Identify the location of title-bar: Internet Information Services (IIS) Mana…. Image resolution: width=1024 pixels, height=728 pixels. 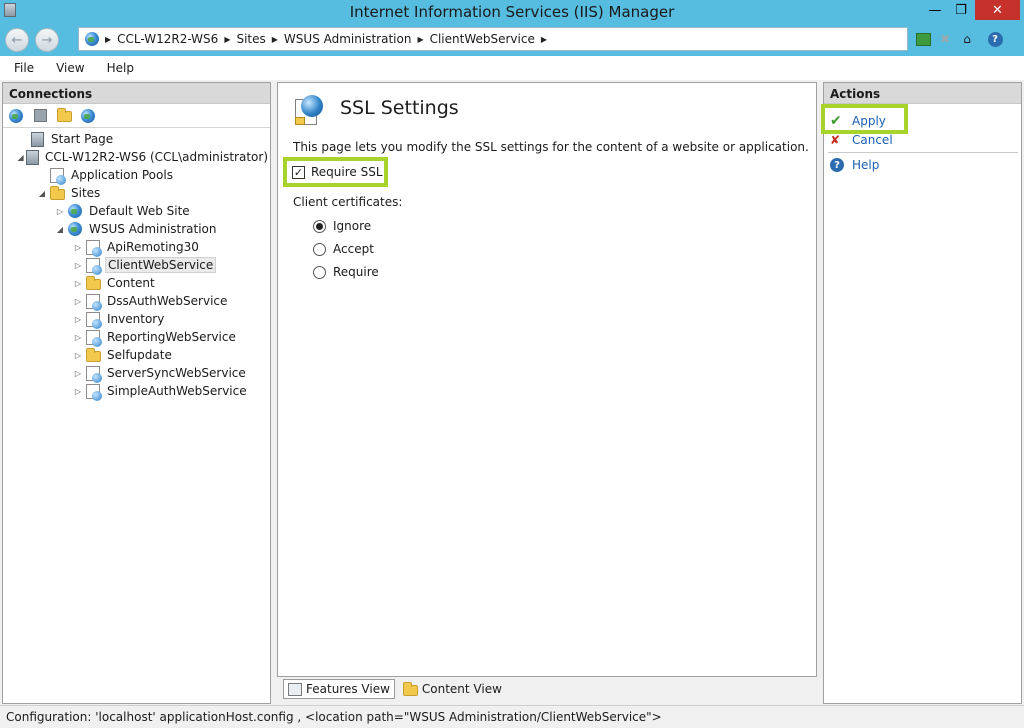
(512, 12).